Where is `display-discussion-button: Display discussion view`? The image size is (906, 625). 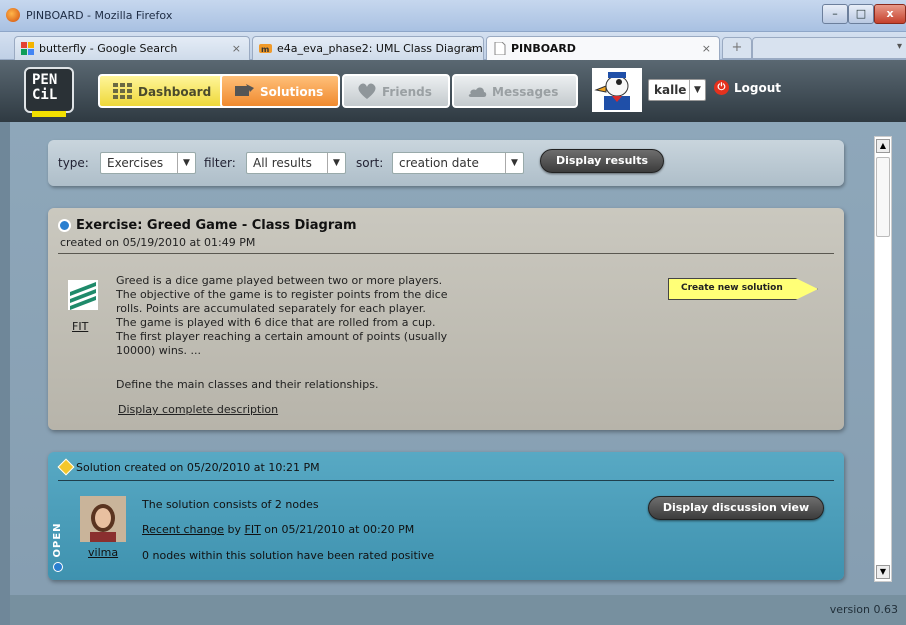 display-discussion-button: Display discussion view is located at coordinates (736, 508).